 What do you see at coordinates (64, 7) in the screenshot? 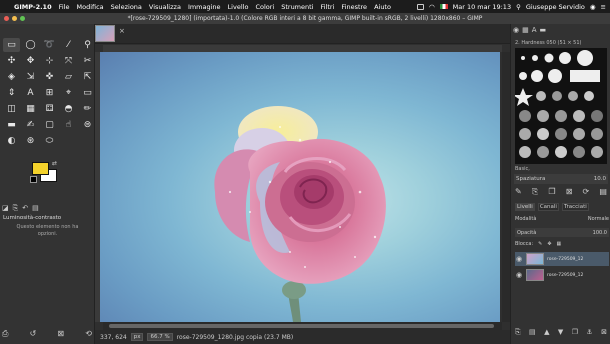
I see `menu-file: File` at bounding box center [64, 7].